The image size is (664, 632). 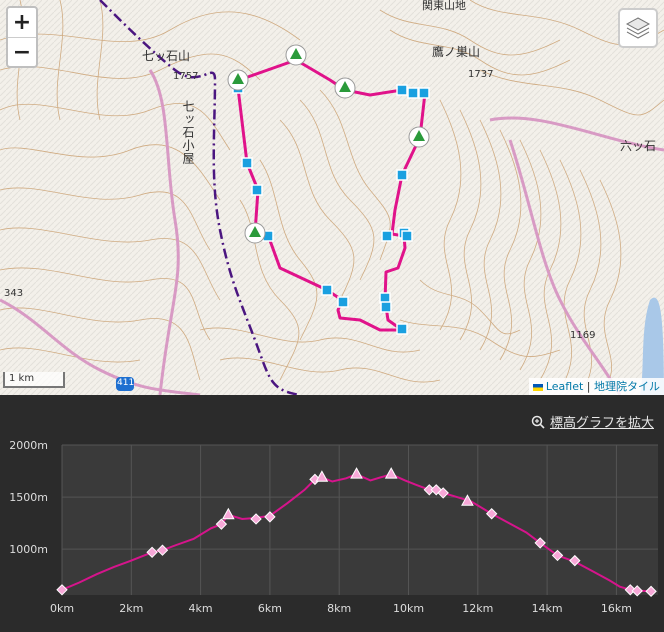 I want to click on x-tick-label: 0km, so click(x=62, y=608).